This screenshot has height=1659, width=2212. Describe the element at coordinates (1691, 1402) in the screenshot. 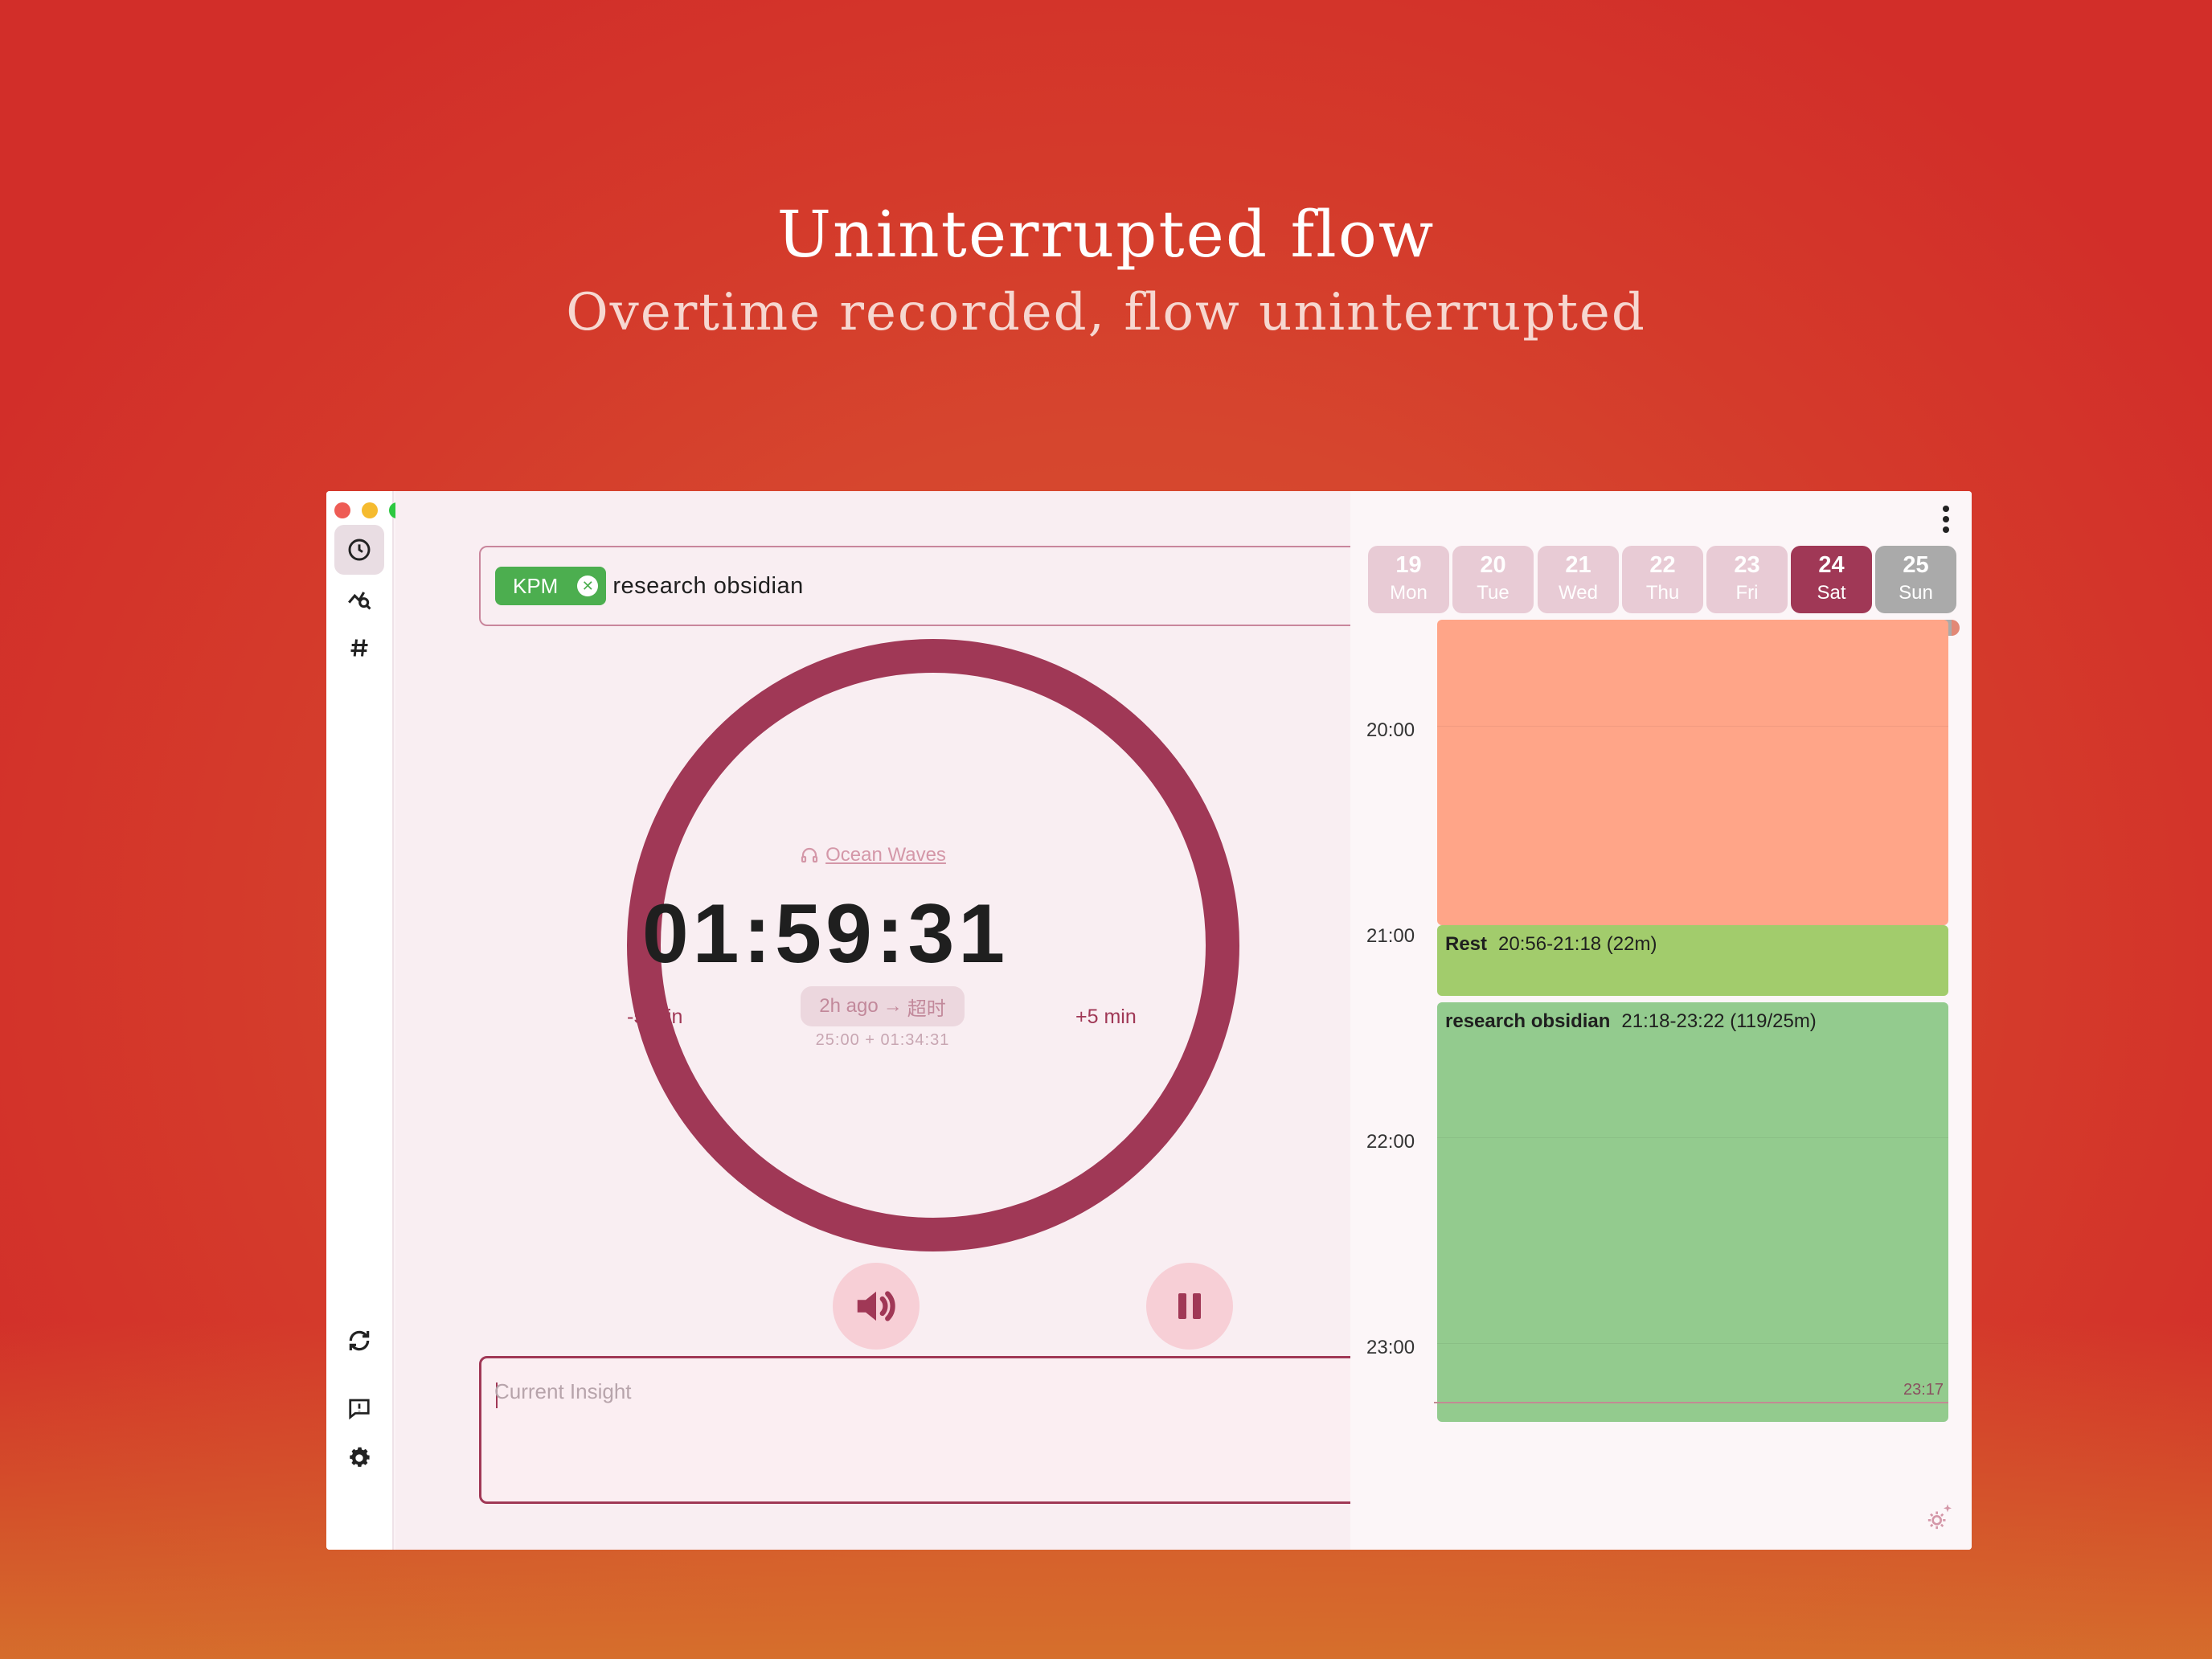

I see `current-time-line` at that location.